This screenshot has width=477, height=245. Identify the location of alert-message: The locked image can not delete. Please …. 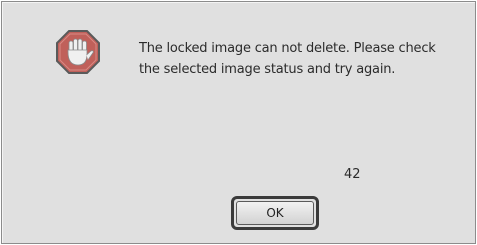
(287, 59).